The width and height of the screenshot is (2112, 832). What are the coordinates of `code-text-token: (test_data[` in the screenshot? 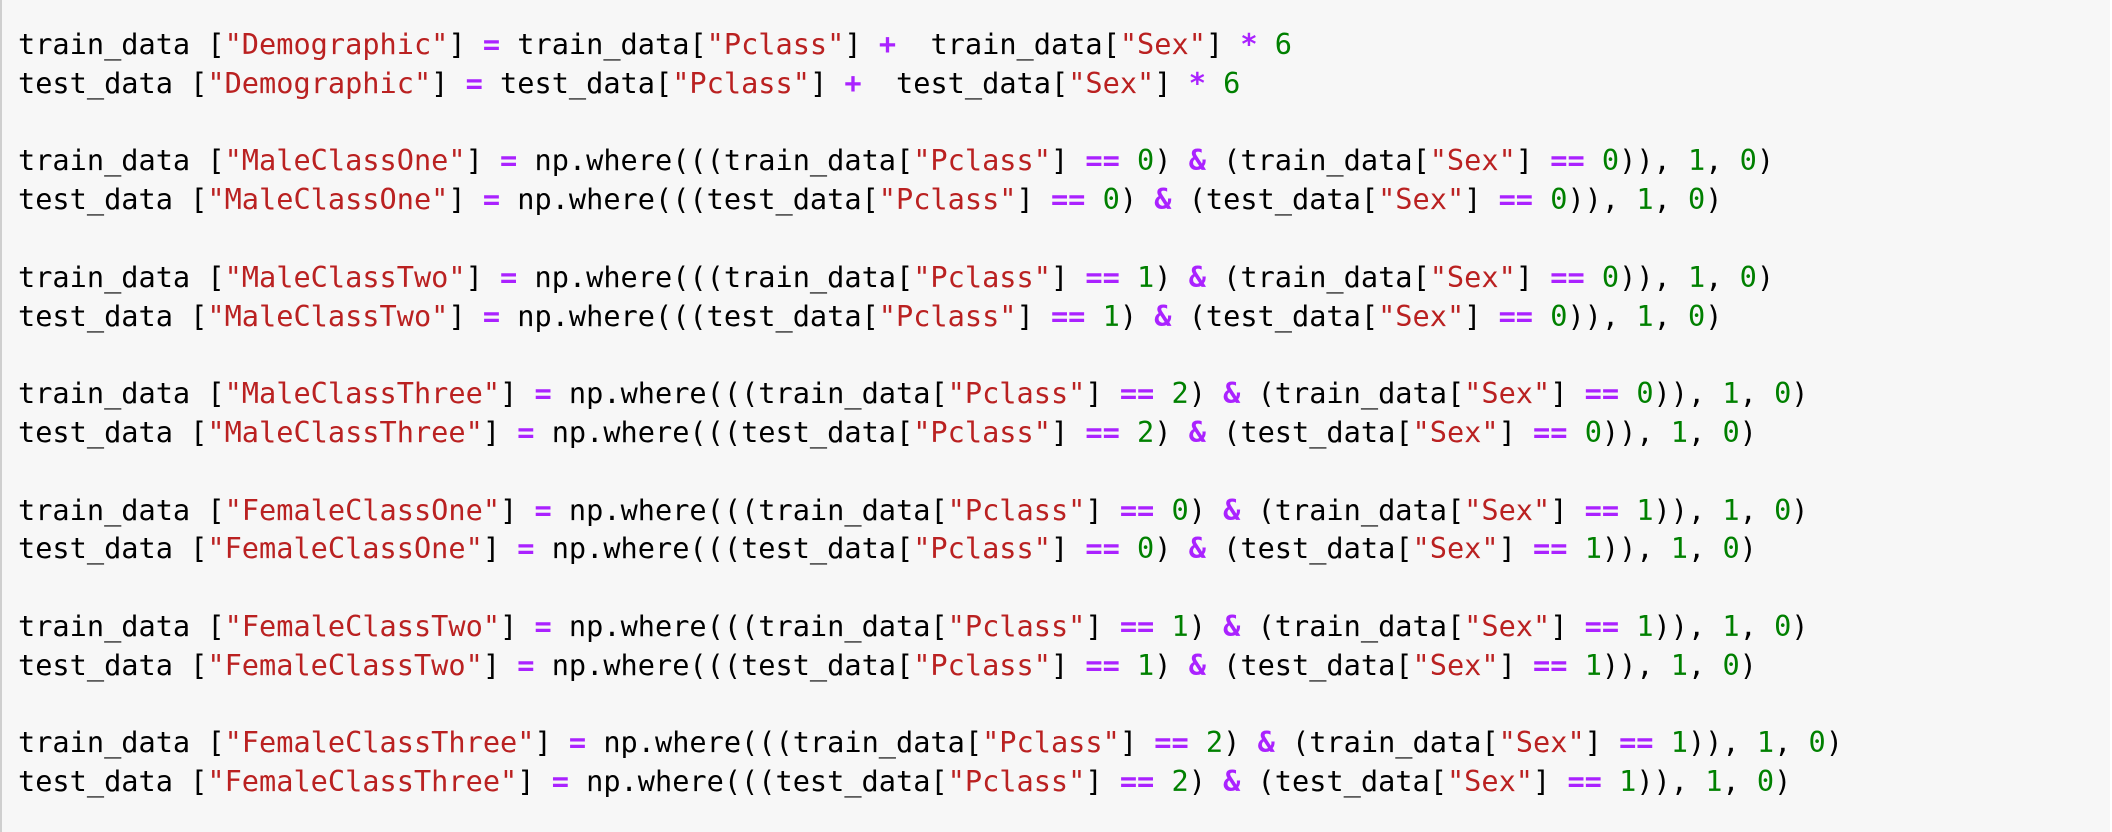 It's located at (1309, 431).